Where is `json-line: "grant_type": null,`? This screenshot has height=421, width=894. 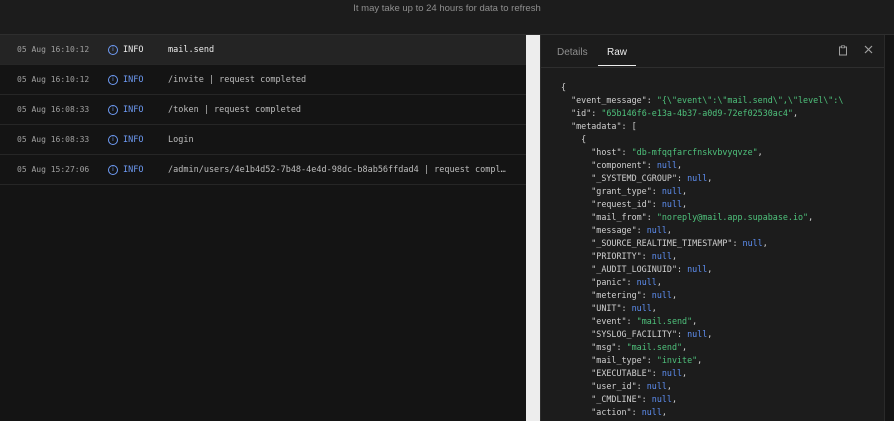 json-line: "grant_type": null, is located at coordinates (639, 191).